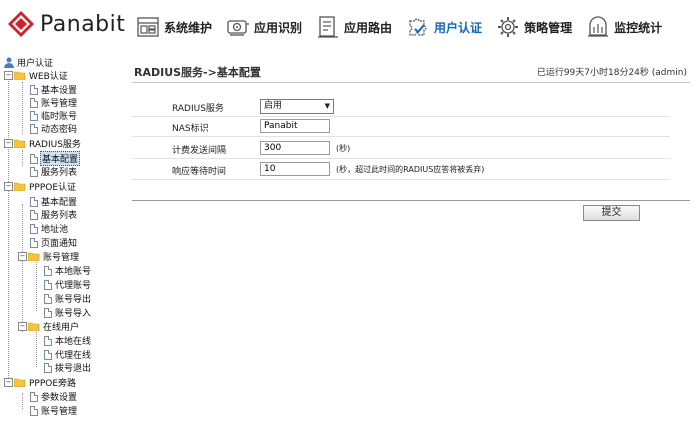  What do you see at coordinates (68, 354) in the screenshot?
I see `tree-item-online-proxy: 代理在线` at bounding box center [68, 354].